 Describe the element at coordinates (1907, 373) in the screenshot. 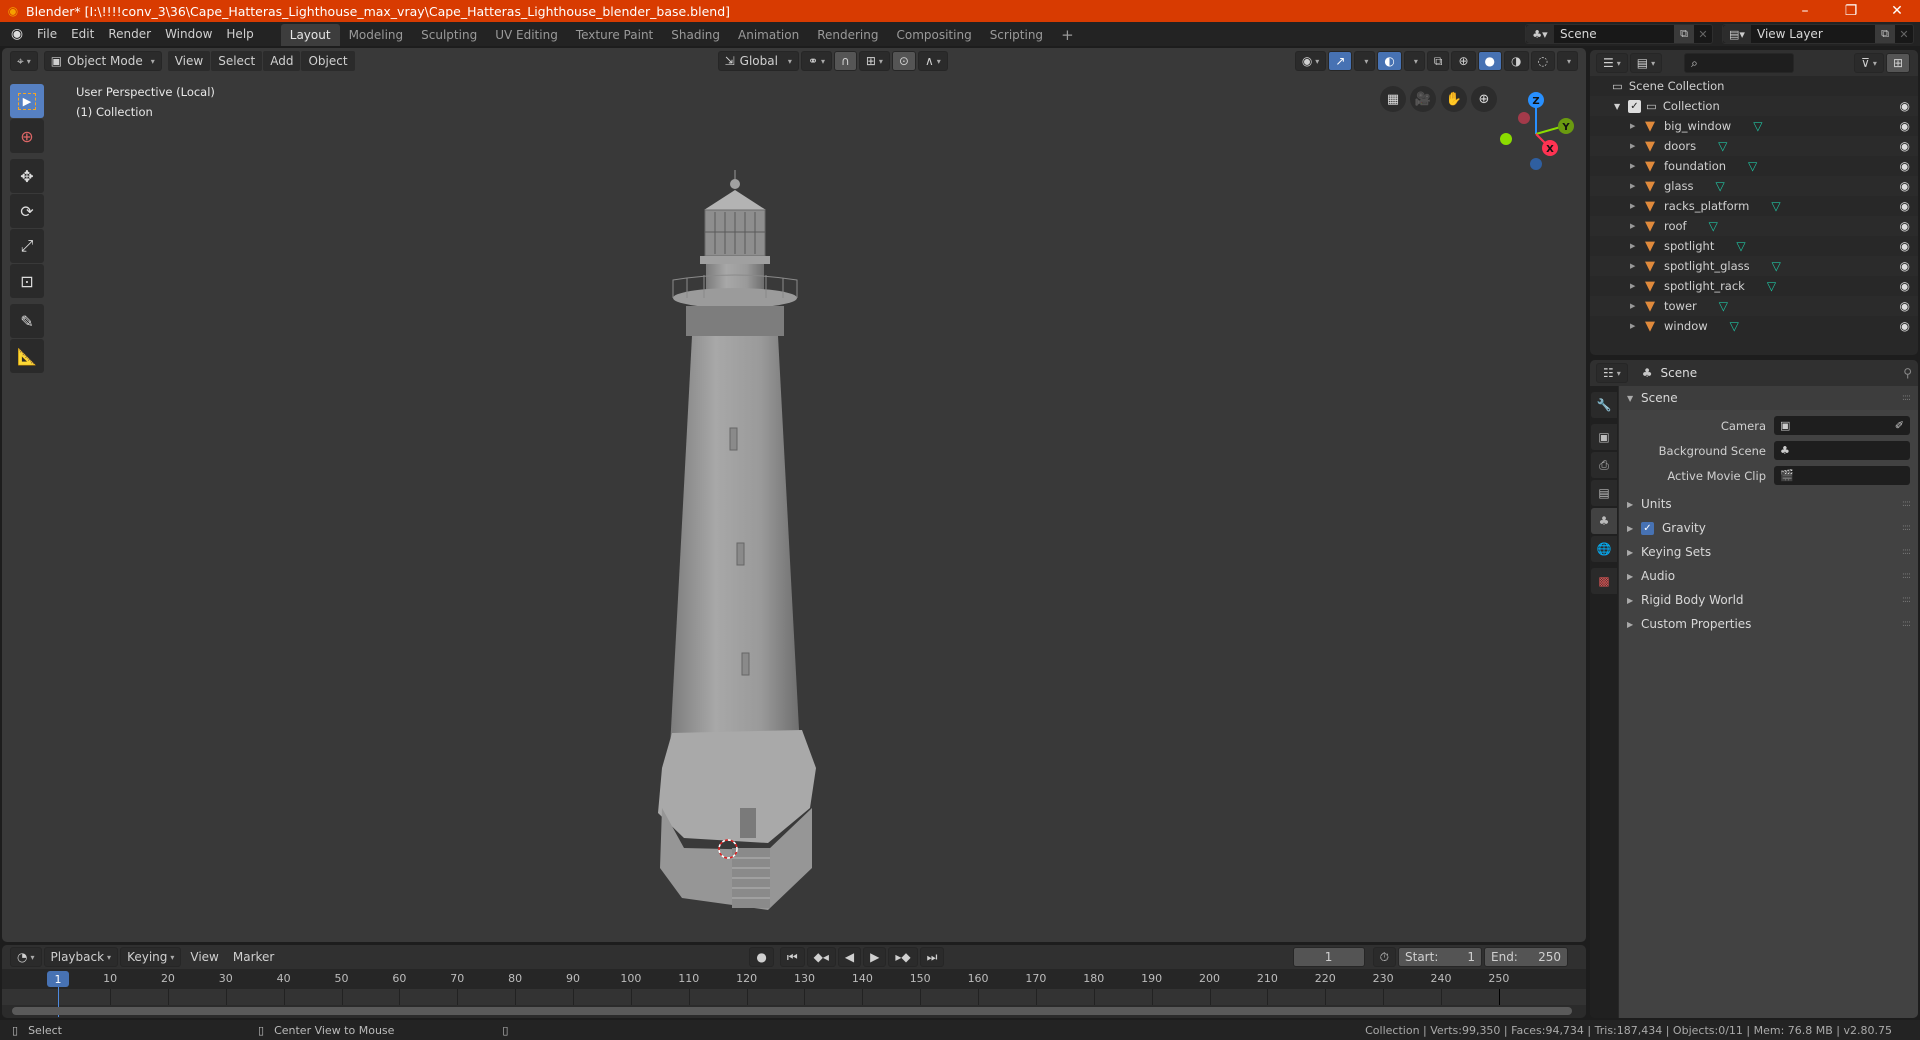

I see `pin-icon: ⚲` at that location.